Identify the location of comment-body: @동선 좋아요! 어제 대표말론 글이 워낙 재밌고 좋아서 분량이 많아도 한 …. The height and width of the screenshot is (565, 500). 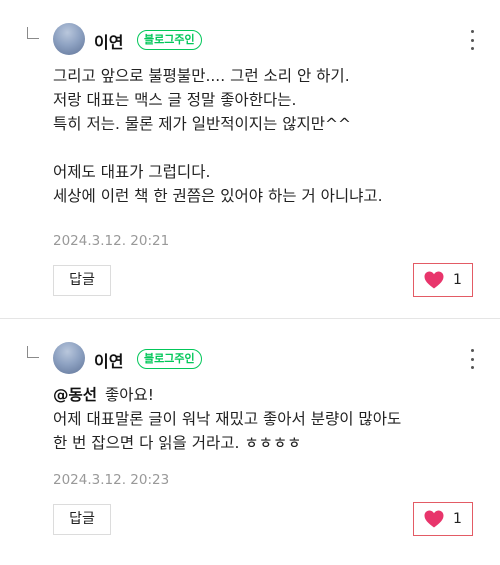
(268, 419).